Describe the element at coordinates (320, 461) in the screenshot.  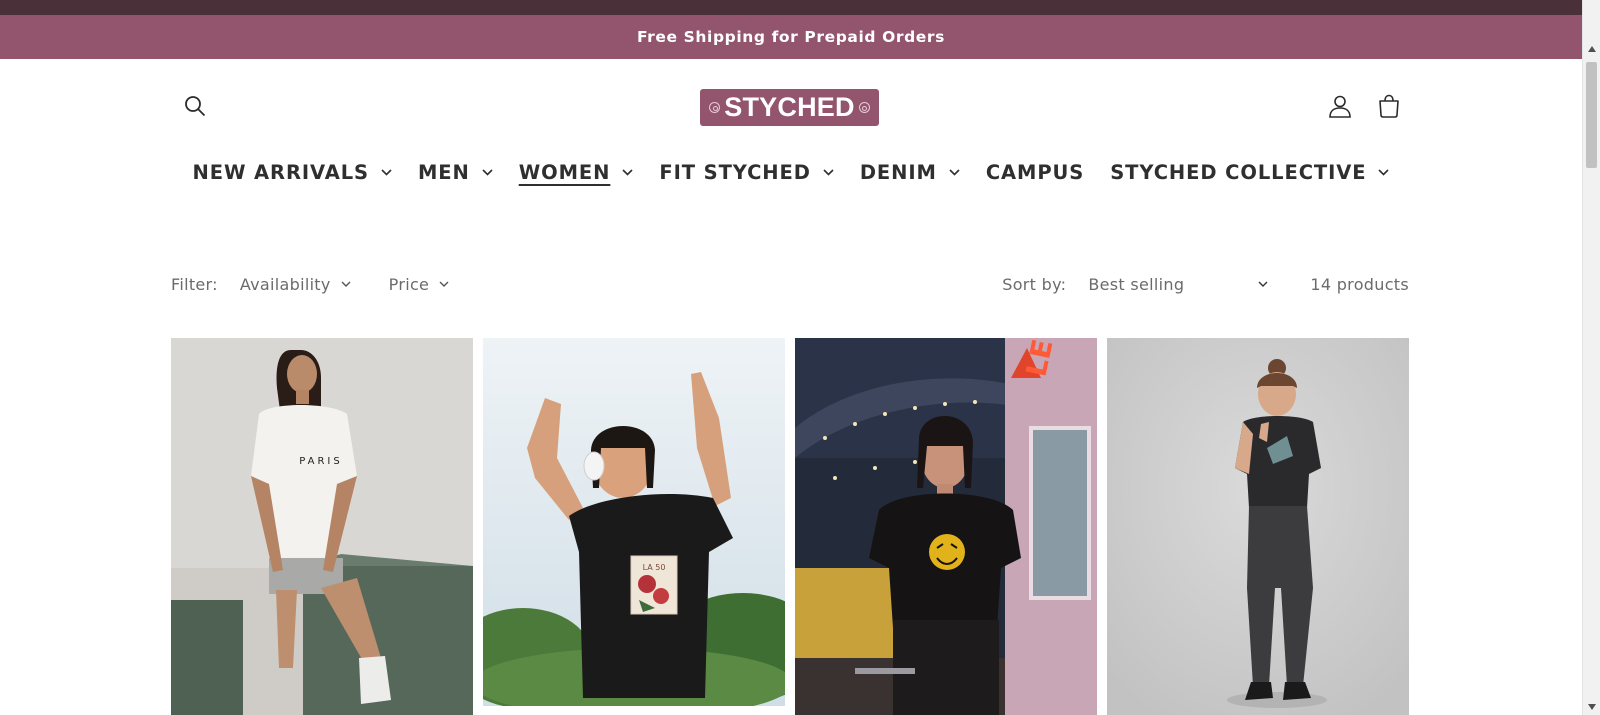
I see `print-text: PARIS` at that location.